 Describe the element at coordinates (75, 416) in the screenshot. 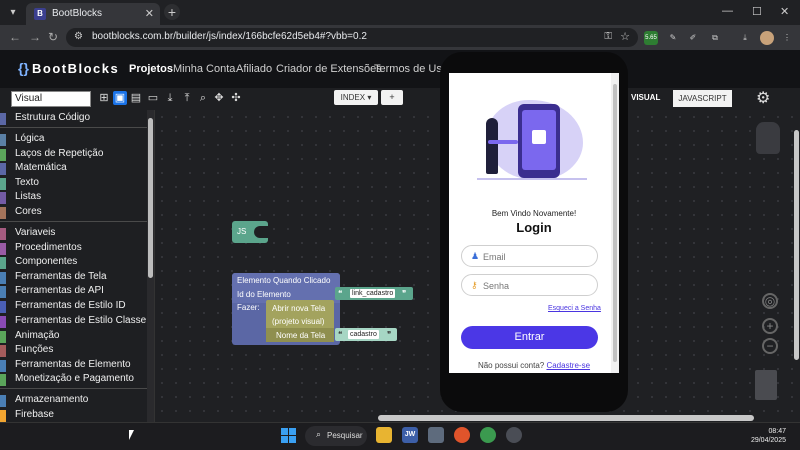

I see `sidebar-category-item: Firebase` at that location.